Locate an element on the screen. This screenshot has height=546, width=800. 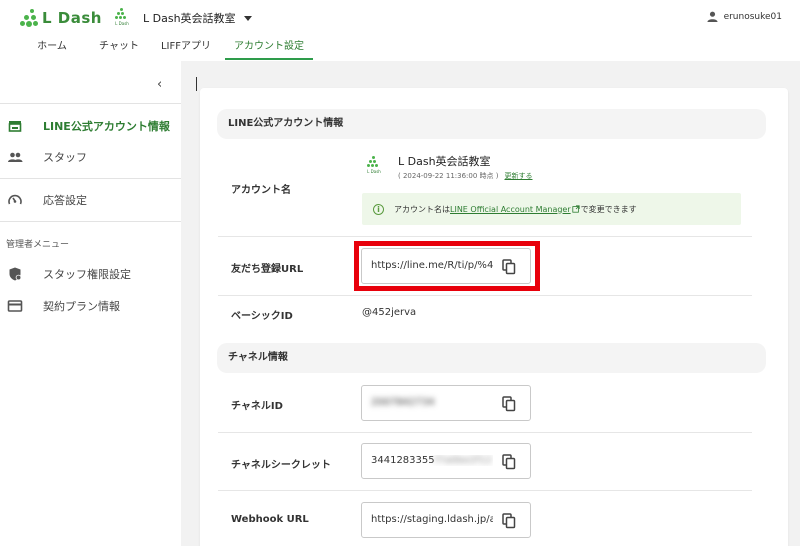
account-name-label: アカウント名 is located at coordinates (261, 190).